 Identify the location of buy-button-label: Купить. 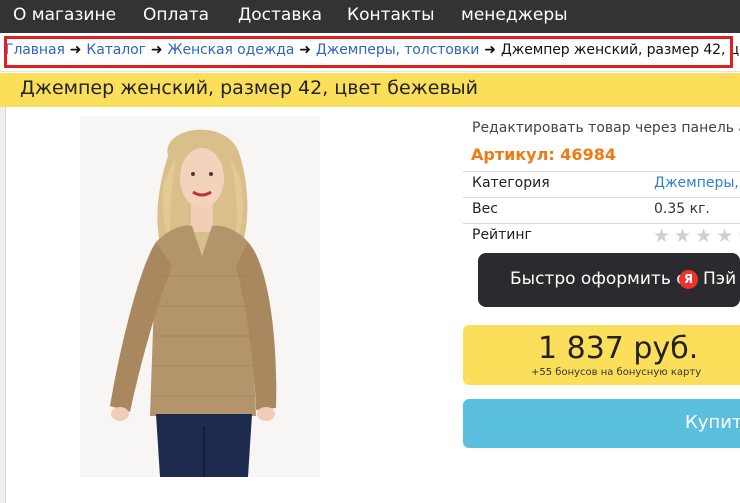
(712, 422).